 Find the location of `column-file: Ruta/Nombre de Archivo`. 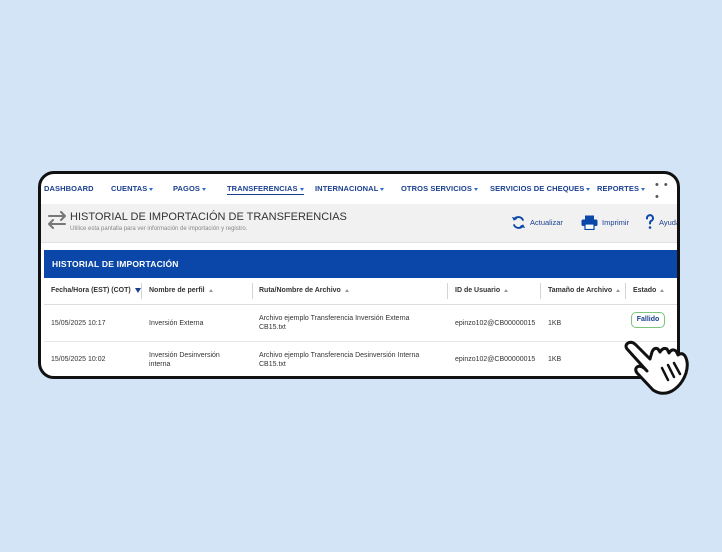

column-file: Ruta/Nombre de Archivo is located at coordinates (304, 290).